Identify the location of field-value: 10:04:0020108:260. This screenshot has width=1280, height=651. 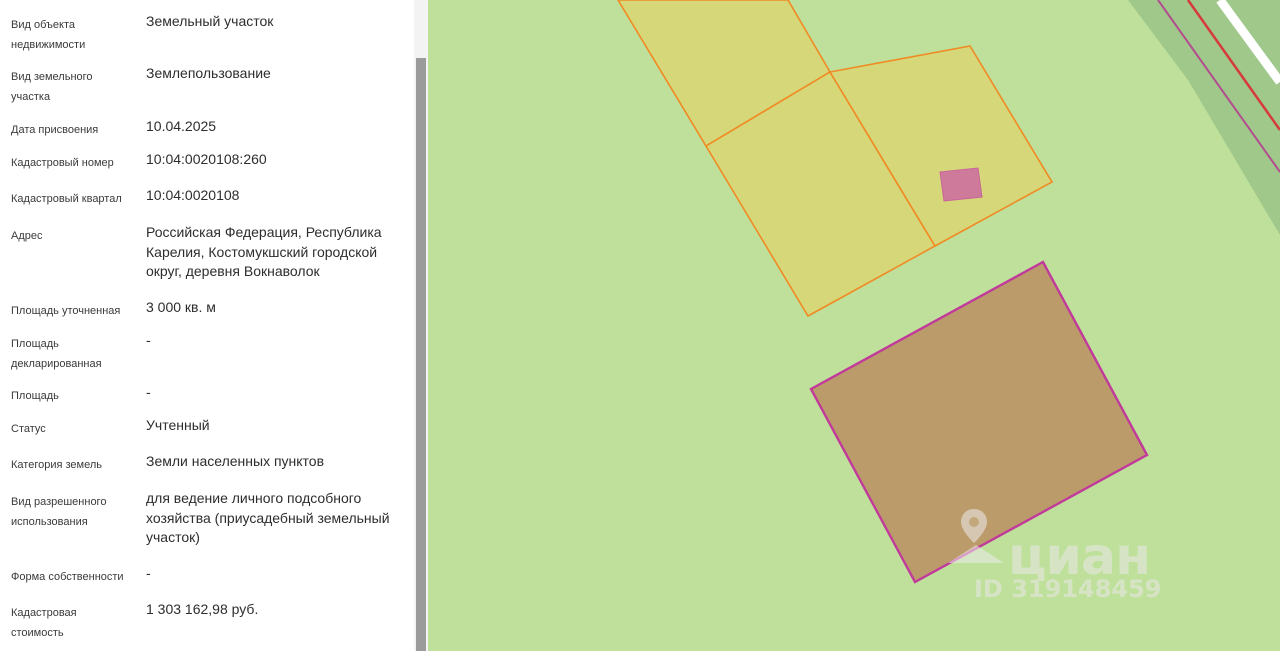
(206, 159).